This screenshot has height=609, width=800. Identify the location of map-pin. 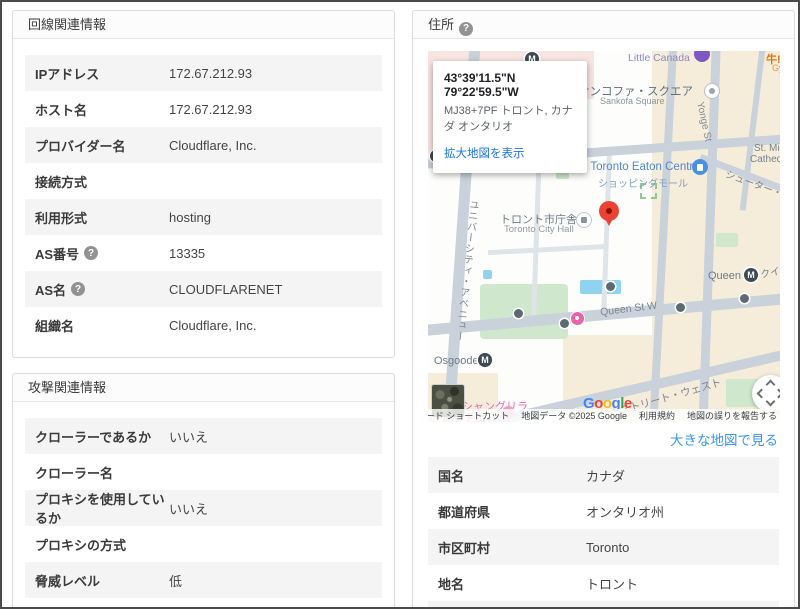
(609, 216).